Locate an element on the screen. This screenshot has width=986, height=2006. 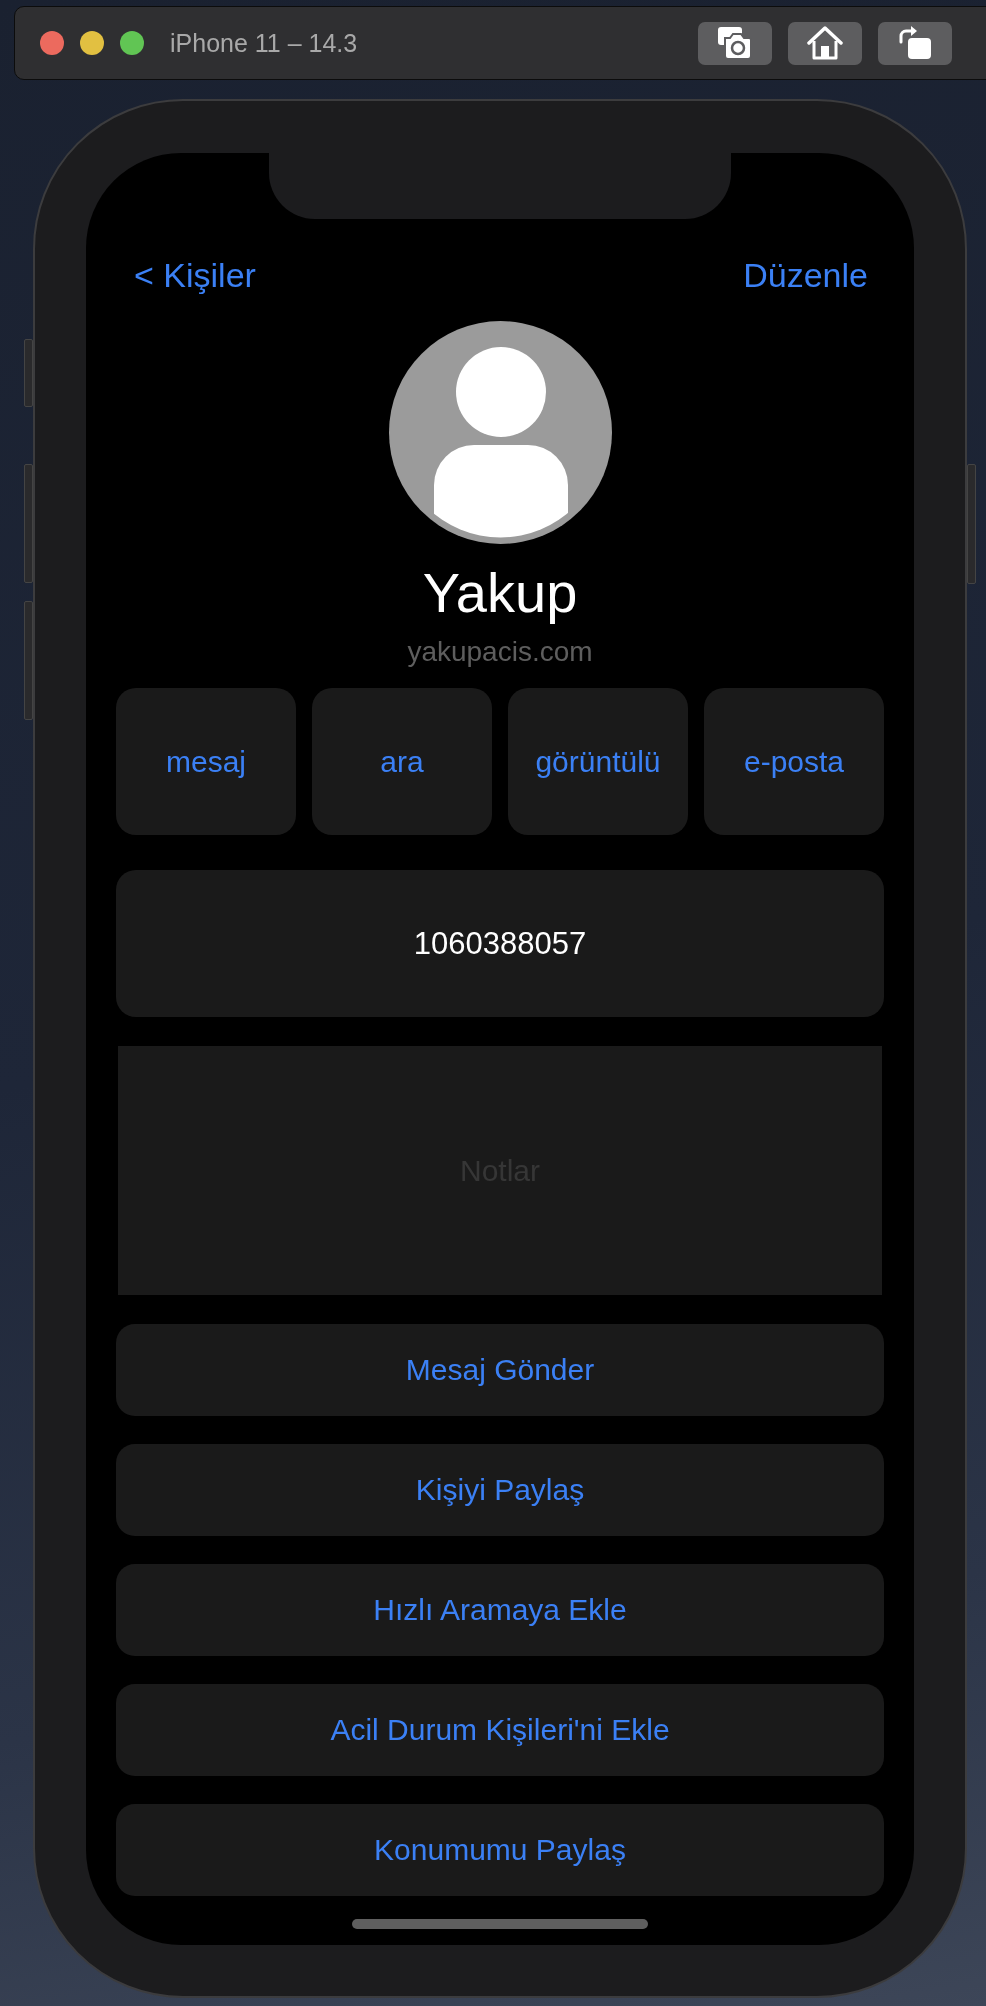
close-button is located at coordinates (52, 43).